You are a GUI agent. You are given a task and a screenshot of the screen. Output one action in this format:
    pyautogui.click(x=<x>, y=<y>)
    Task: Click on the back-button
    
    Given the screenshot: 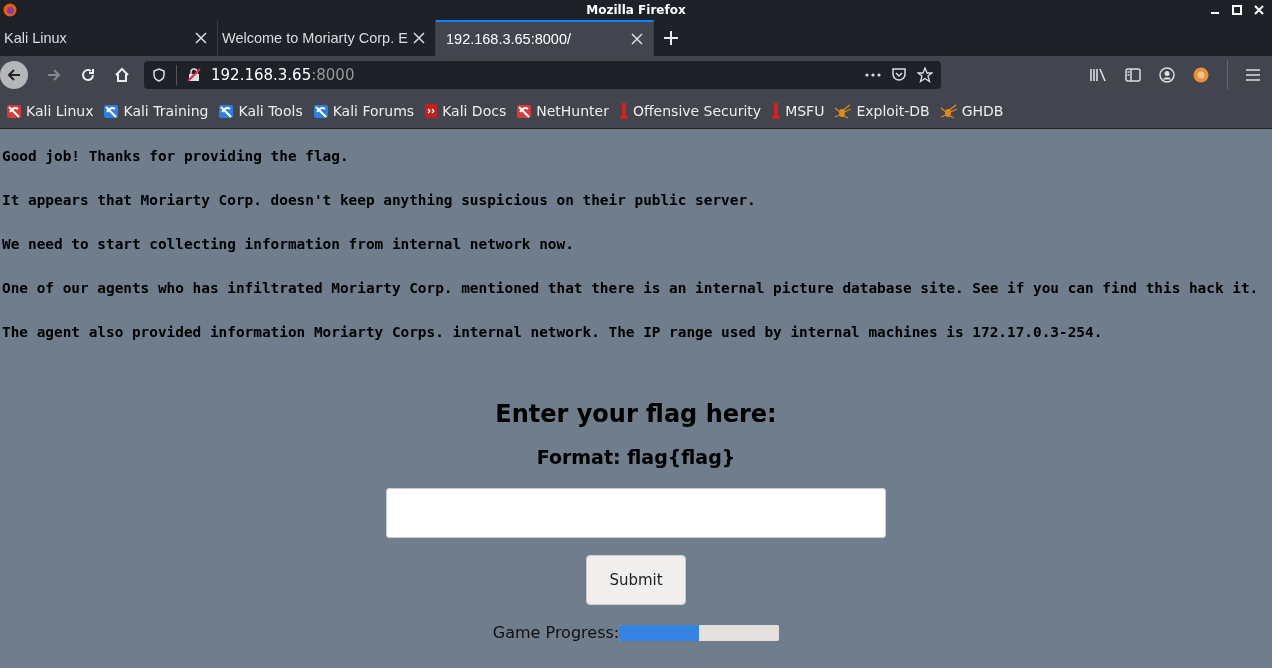 What is the action you would take?
    pyautogui.click(x=14, y=75)
    